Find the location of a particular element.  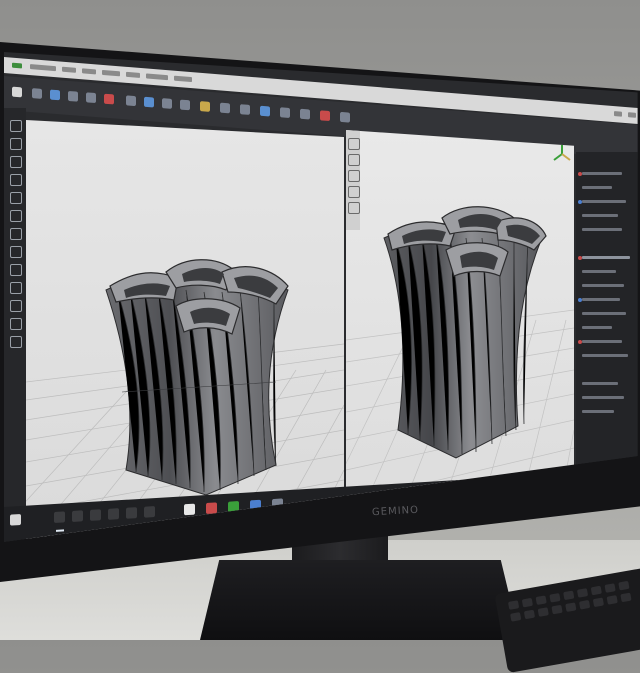

rotate-icon is located at coordinates (73, 96).